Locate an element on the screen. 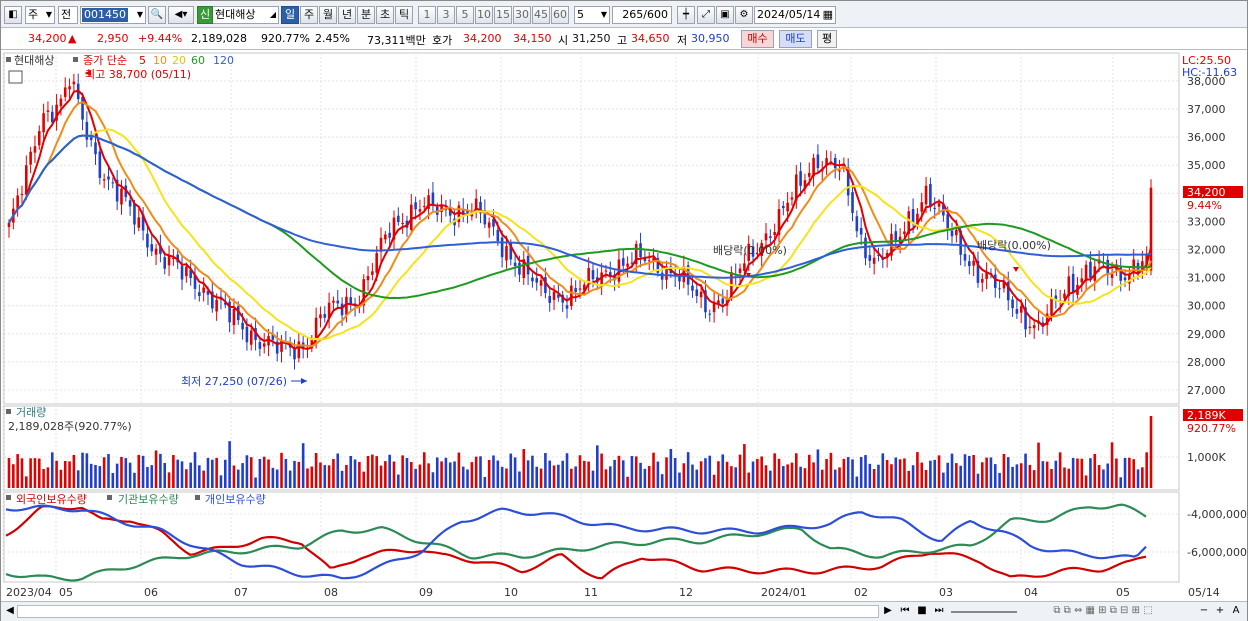 The image size is (1248, 621). save-icon: ▣ is located at coordinates (725, 15).